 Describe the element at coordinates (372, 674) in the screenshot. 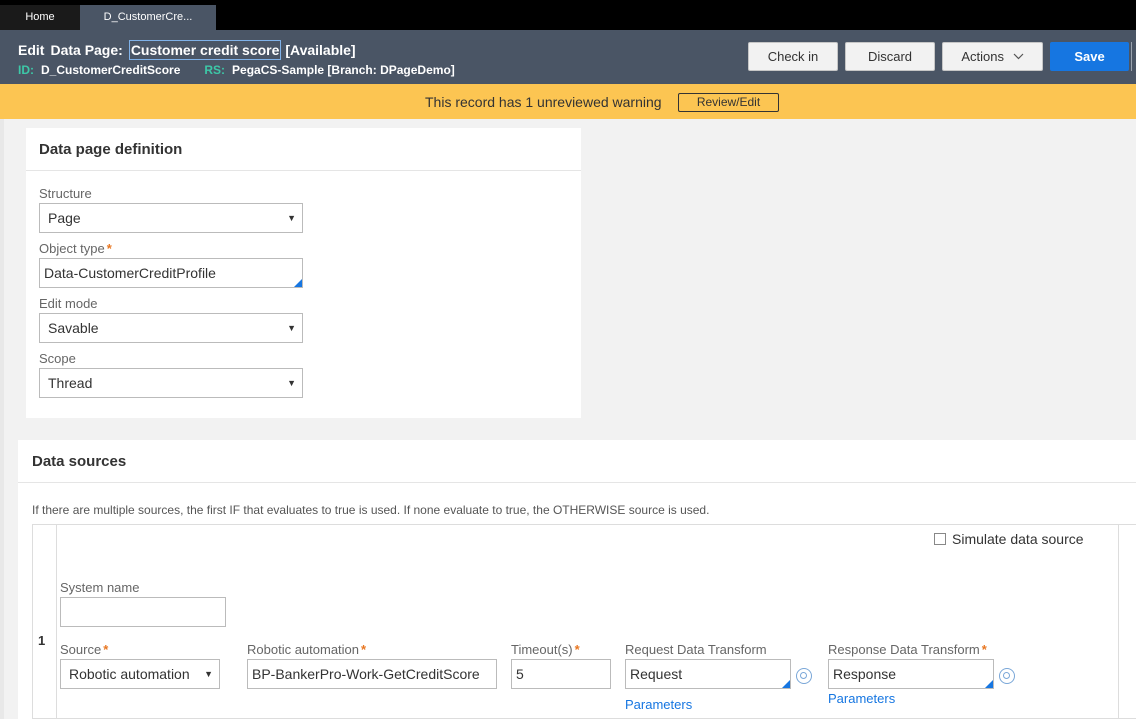

I see `robotic-automation-input: BP-BankerPro-Work-GetCreditScore` at that location.